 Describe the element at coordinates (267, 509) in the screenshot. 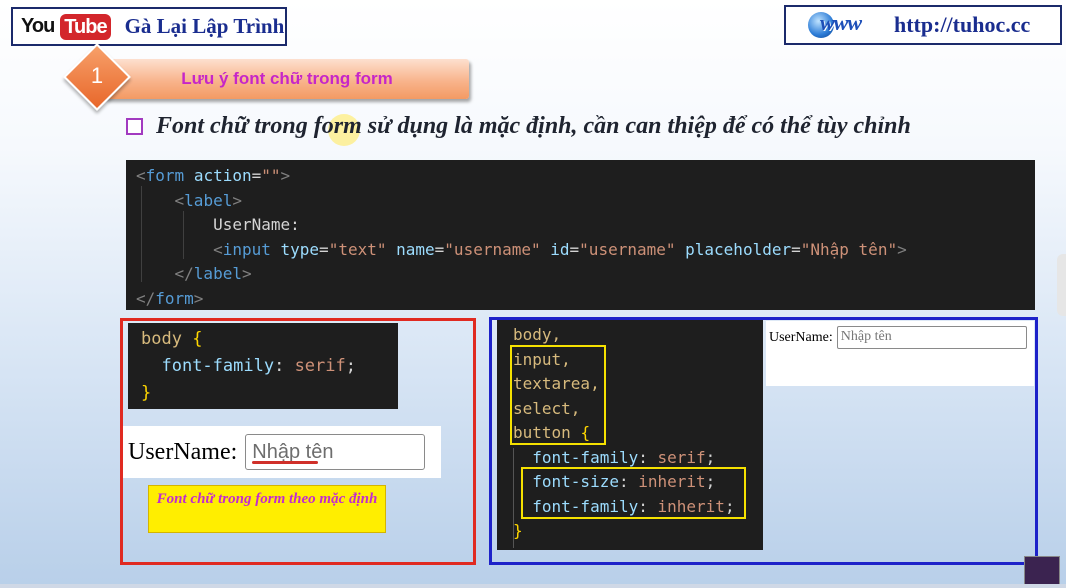

I see `default-font-note: Font chữ trong form theo mặc định` at that location.